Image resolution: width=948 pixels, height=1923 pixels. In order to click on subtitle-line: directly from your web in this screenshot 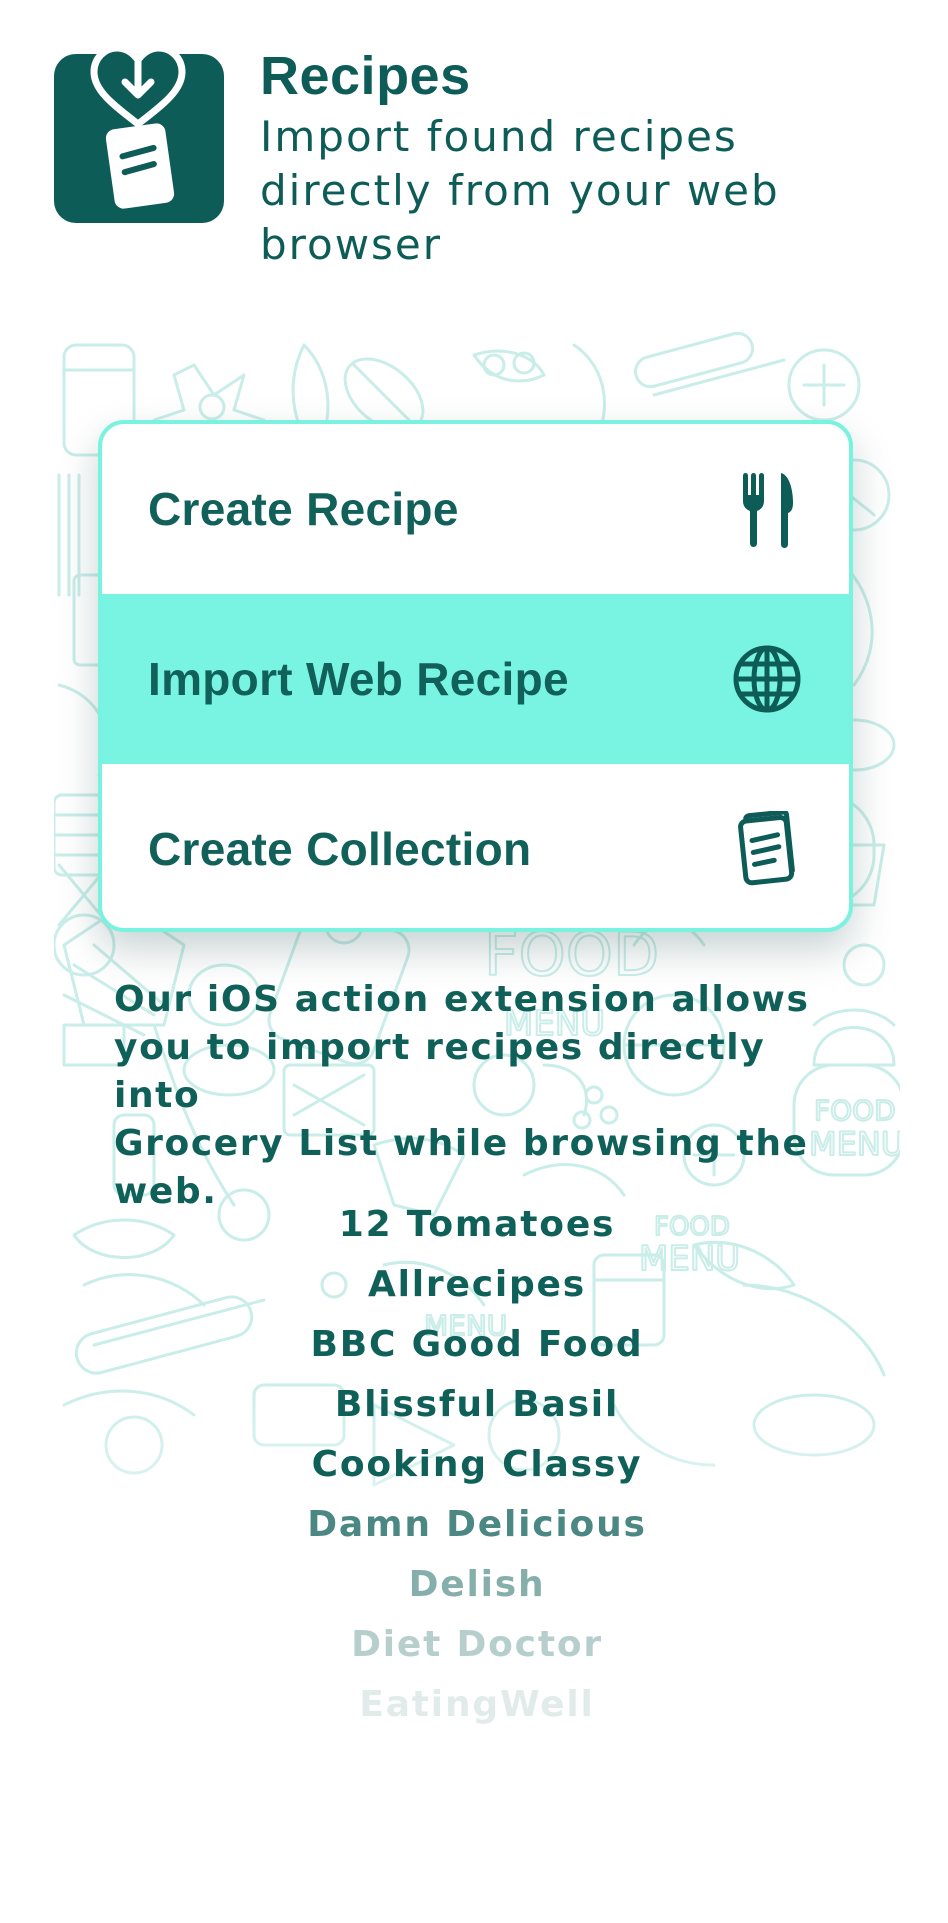, I will do `click(520, 190)`.